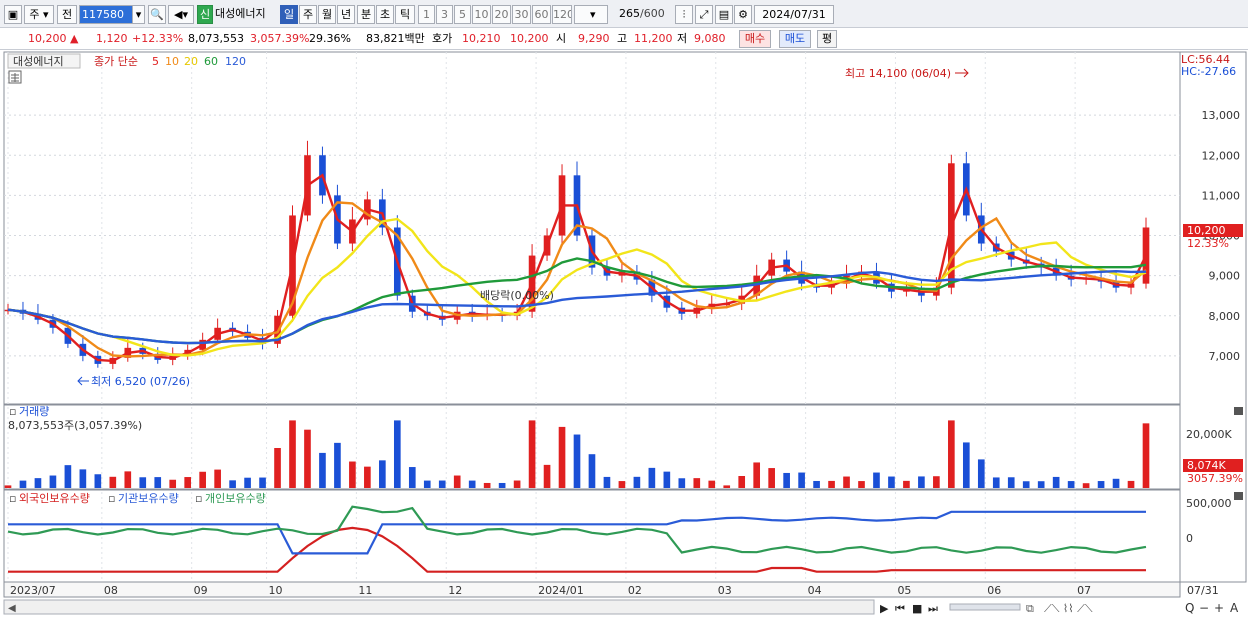 This screenshot has height=621, width=1248. What do you see at coordinates (455, 590) in the screenshot?
I see `x-axis-label: 12` at bounding box center [455, 590].